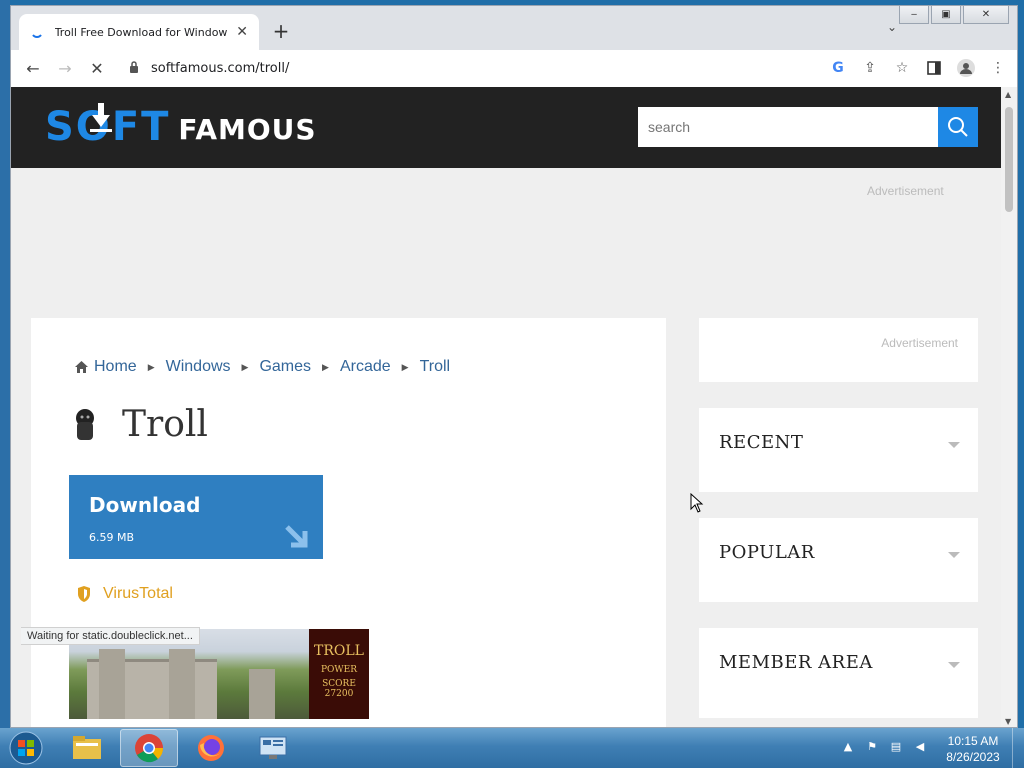  I want to click on back-arrow-icon: ←, so click(33, 68).